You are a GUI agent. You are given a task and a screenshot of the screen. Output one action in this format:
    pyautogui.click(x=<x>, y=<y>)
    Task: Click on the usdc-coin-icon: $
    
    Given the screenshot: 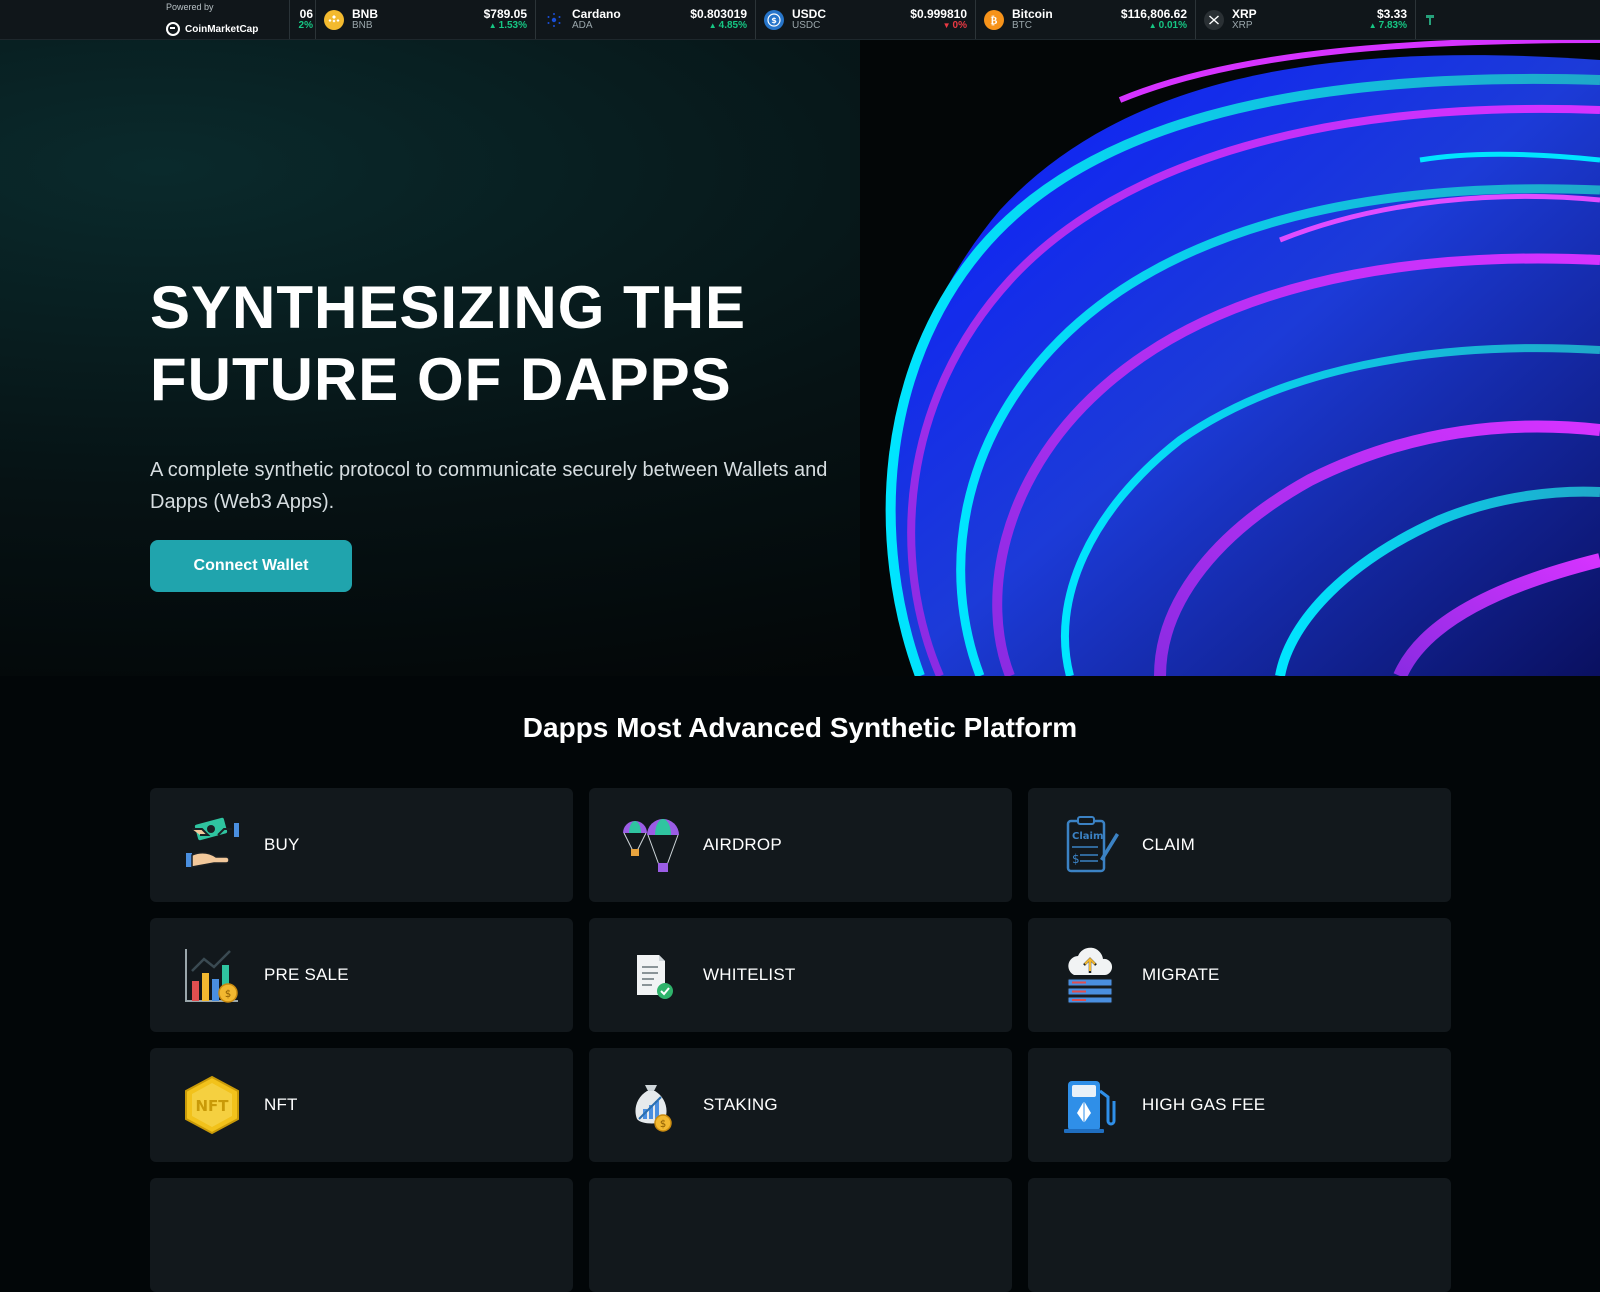 What is the action you would take?
    pyautogui.click(x=774, y=20)
    